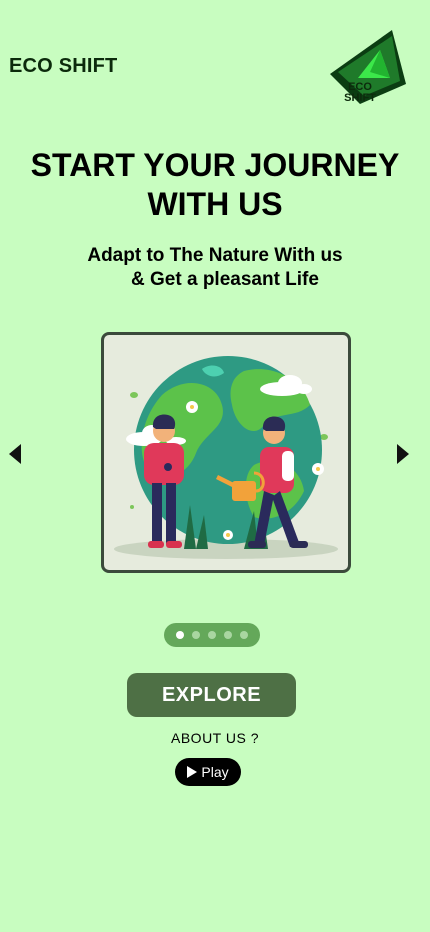  I want to click on title-line-2: WITH US, so click(215, 204).